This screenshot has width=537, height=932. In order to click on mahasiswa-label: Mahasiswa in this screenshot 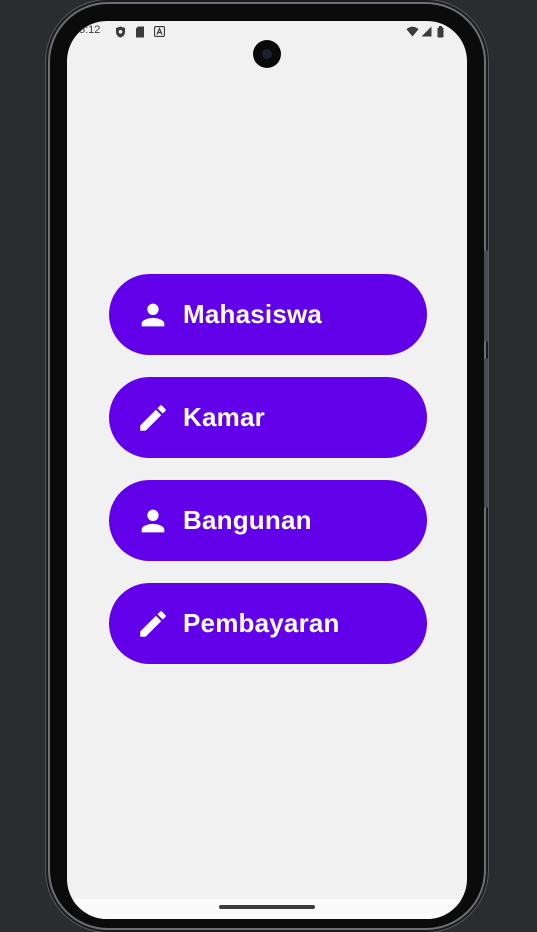, I will do `click(253, 314)`.